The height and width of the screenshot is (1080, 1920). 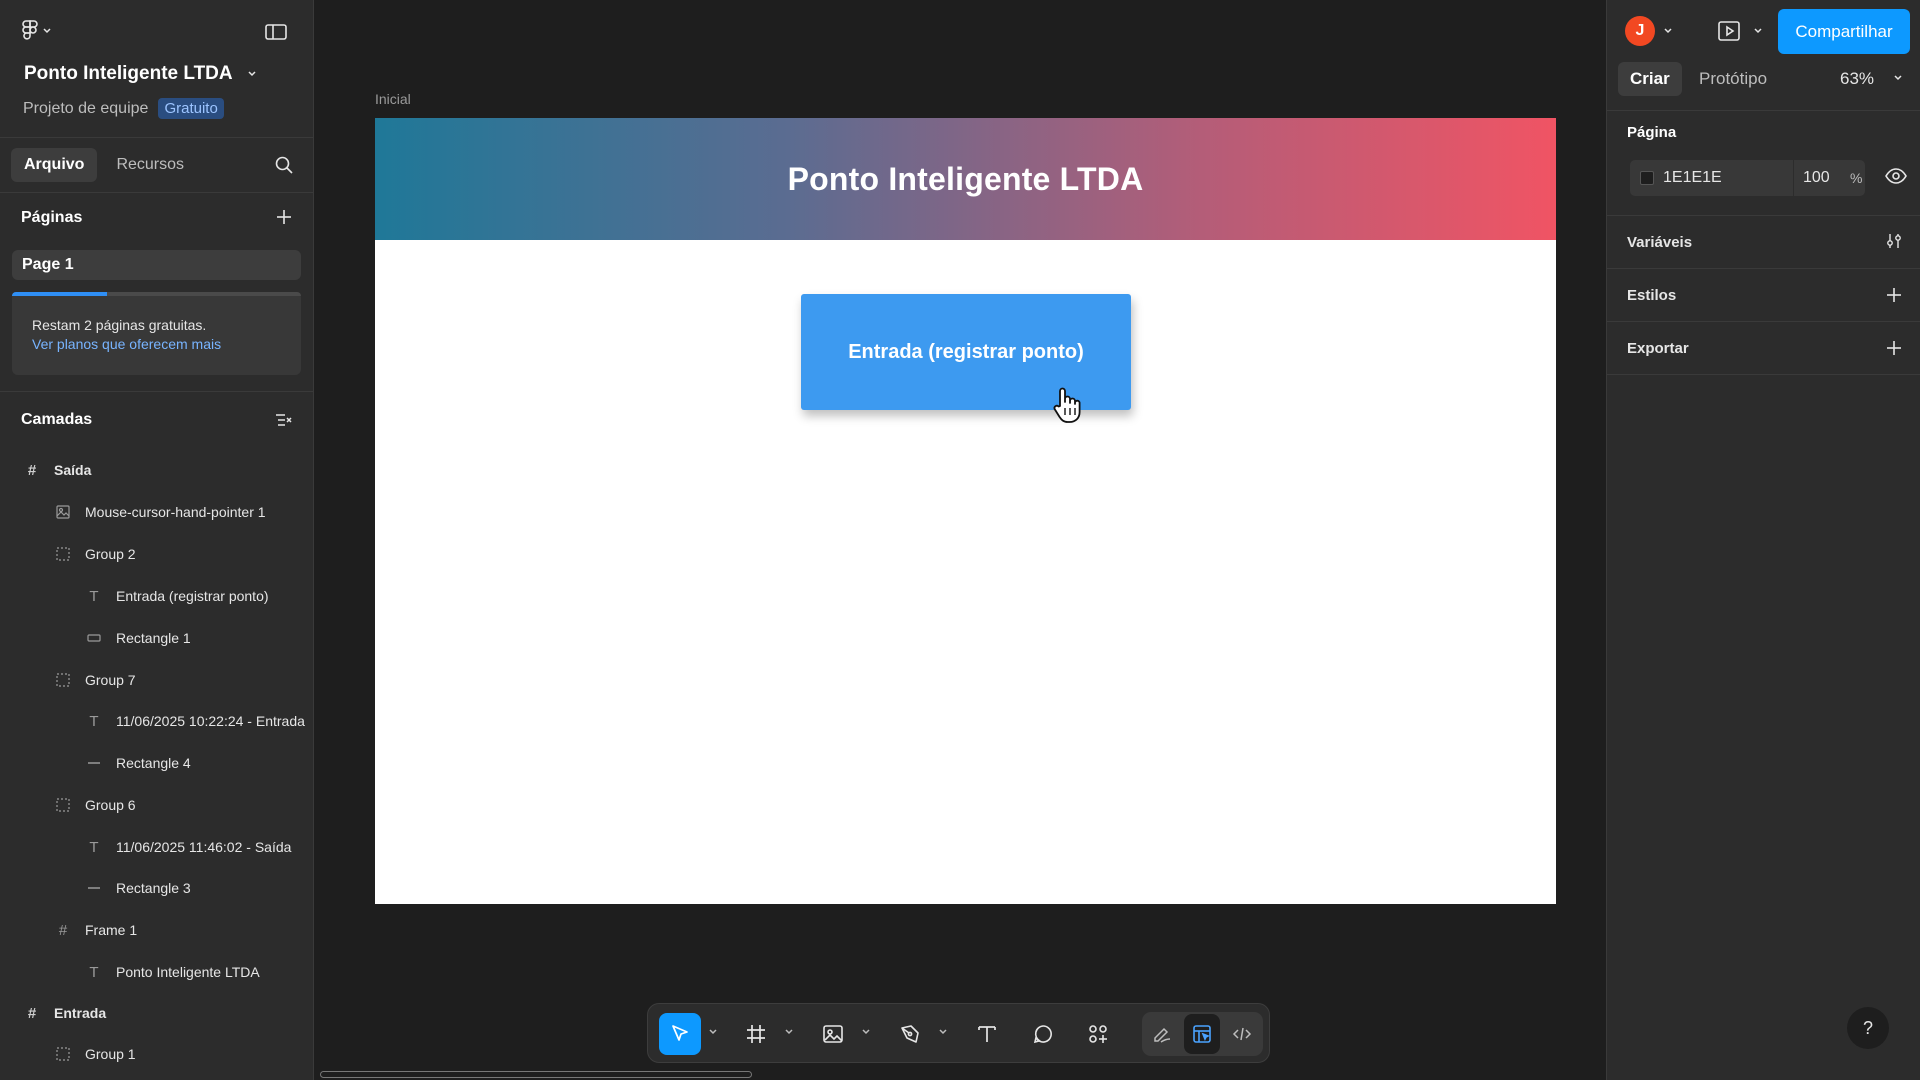 I want to click on project-title-button: Ponto Inteligente LTDA, so click(x=140, y=74).